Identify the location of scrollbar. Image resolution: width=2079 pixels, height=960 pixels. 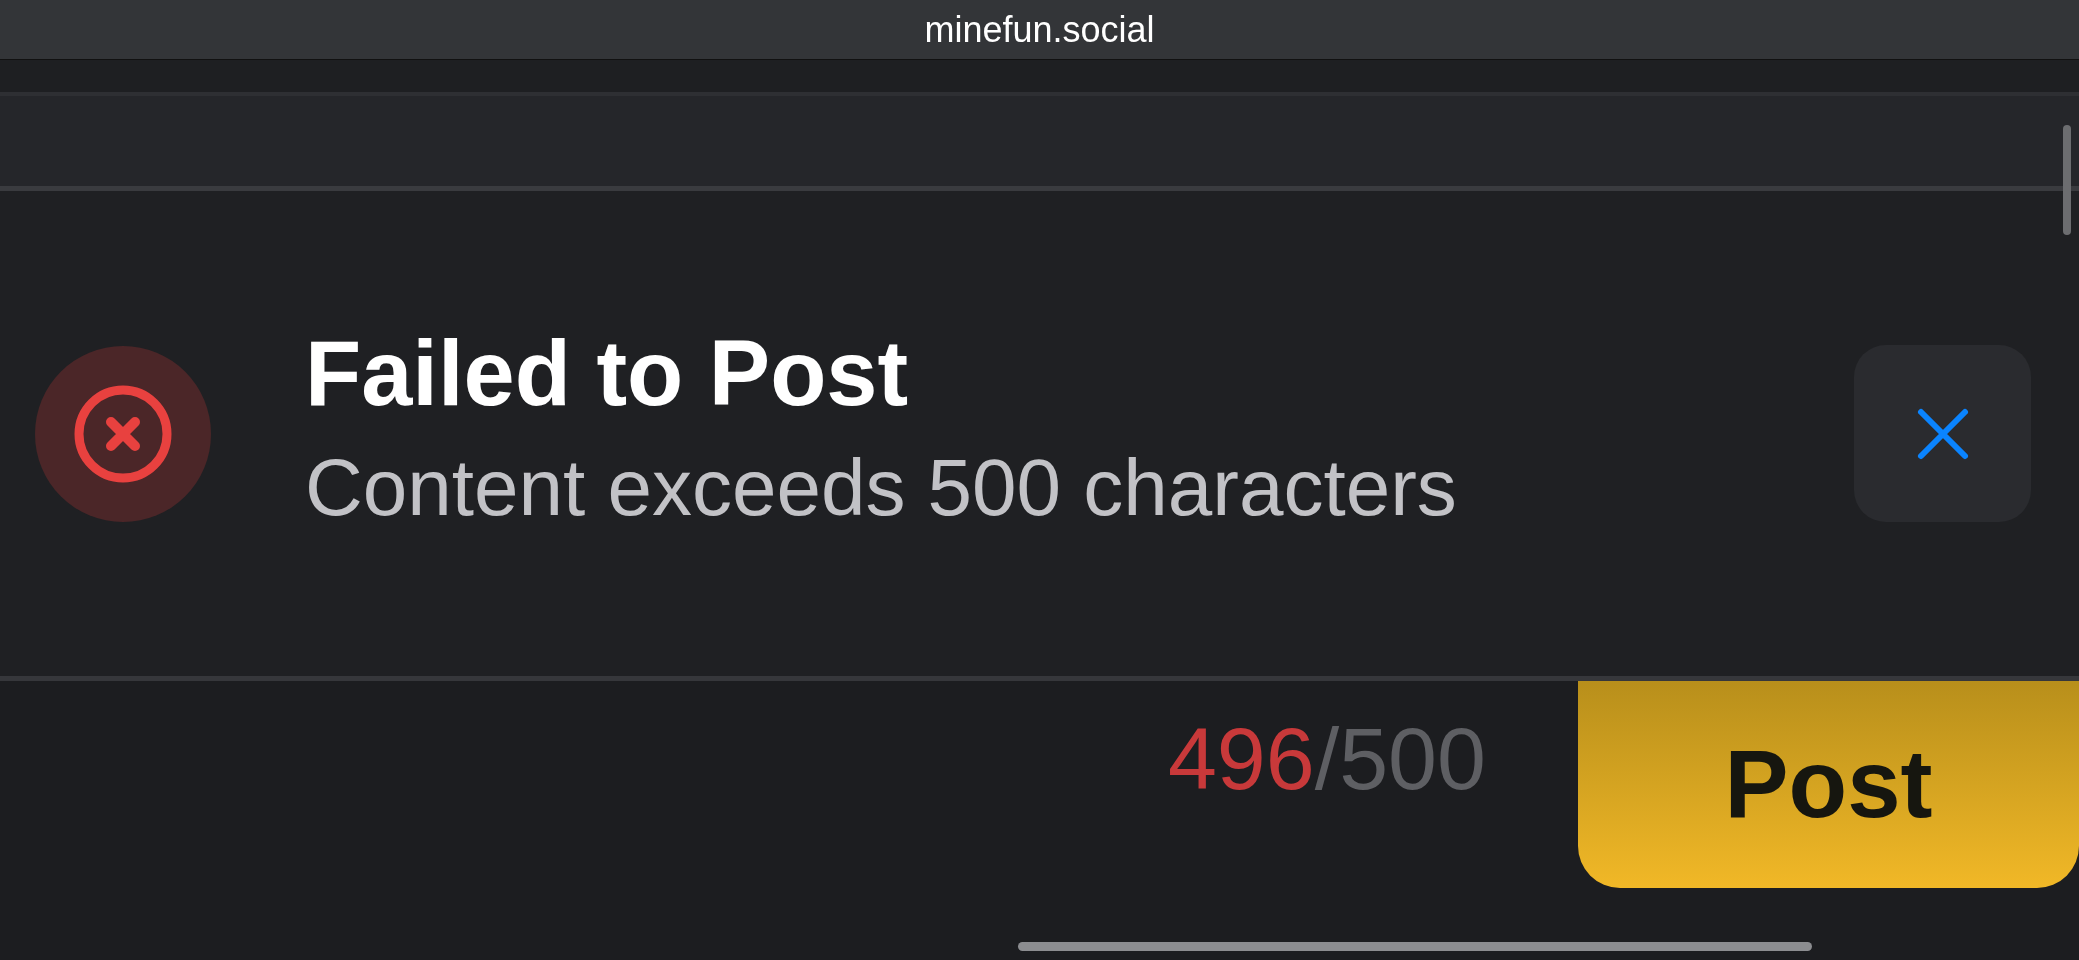
(2067, 180).